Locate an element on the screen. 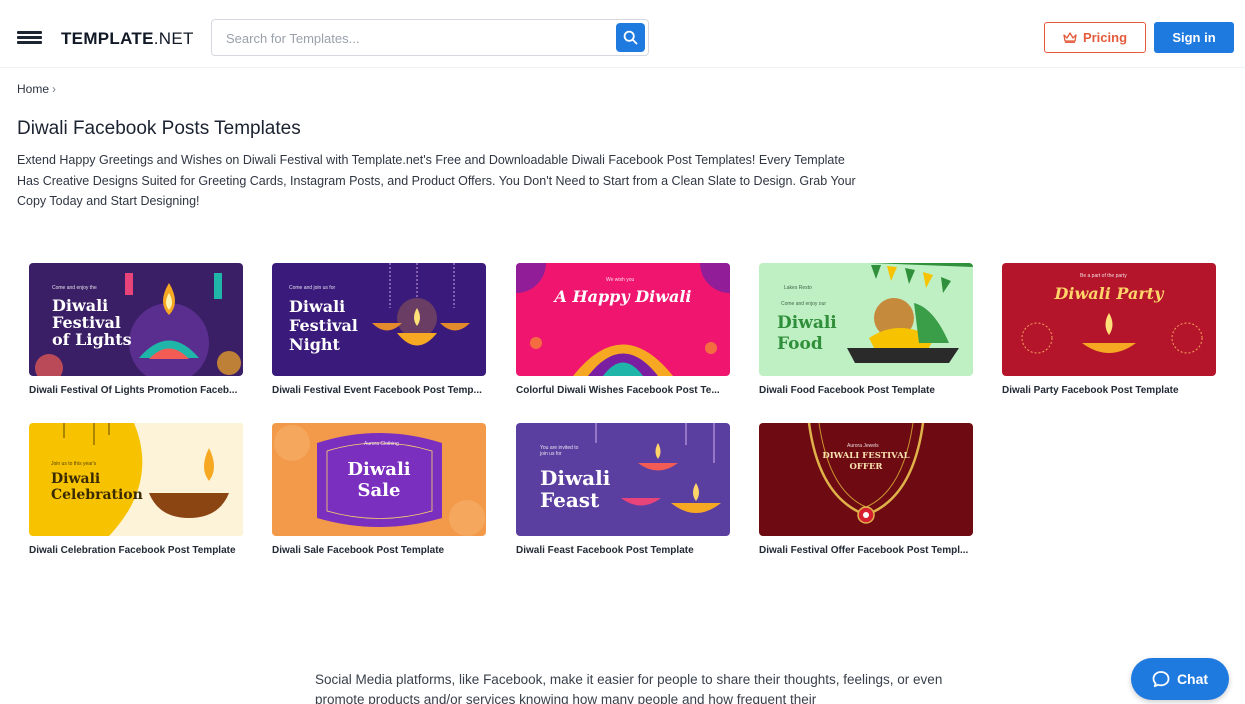 The height and width of the screenshot is (704, 1245). thumbnail-subtitle: You are invited to join us for is located at coordinates (559, 451).